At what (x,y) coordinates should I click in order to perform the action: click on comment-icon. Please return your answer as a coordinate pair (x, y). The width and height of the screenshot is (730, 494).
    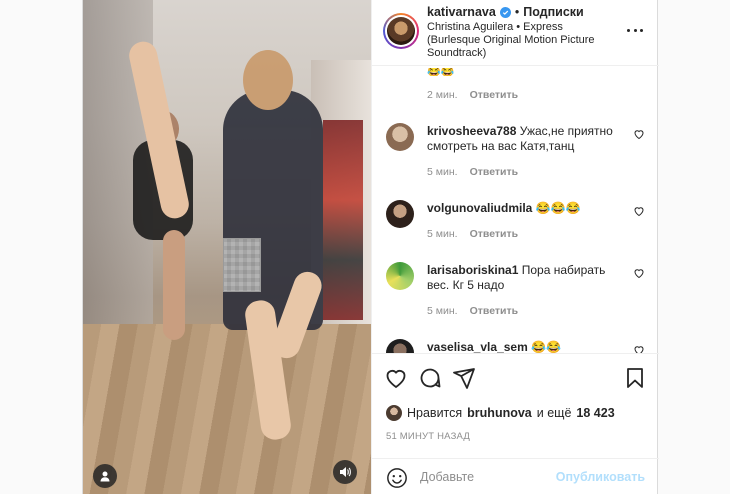
    Looking at the image, I should click on (430, 378).